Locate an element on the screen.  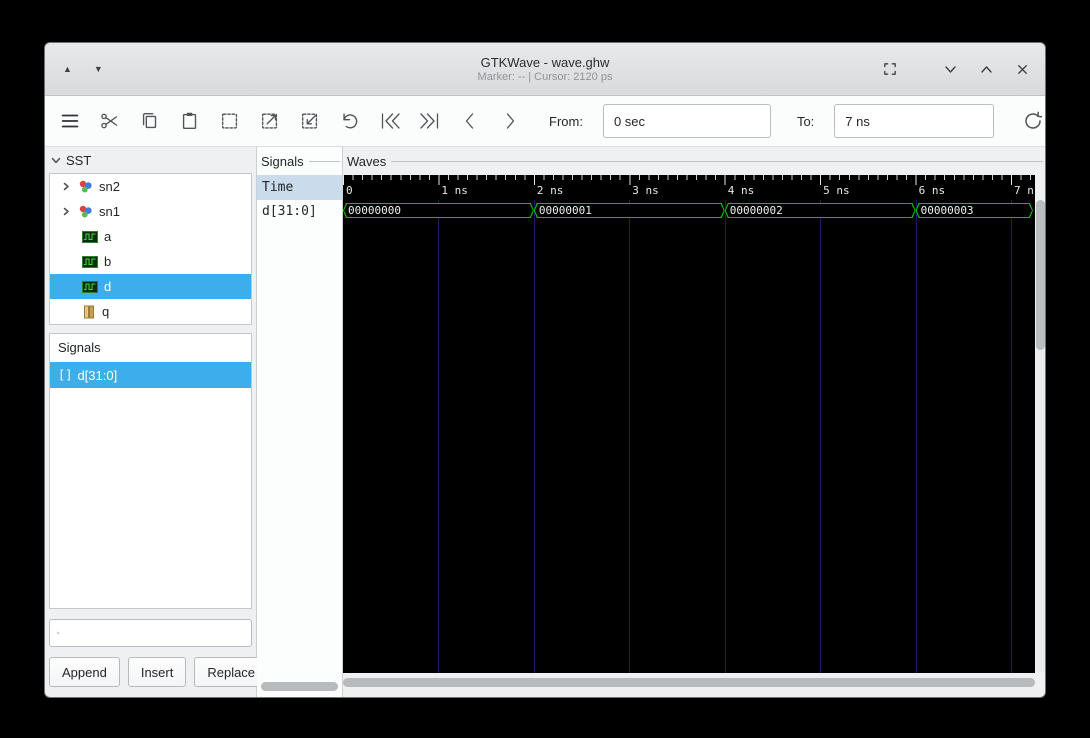
fullscreen-icon is located at coordinates (890, 69).